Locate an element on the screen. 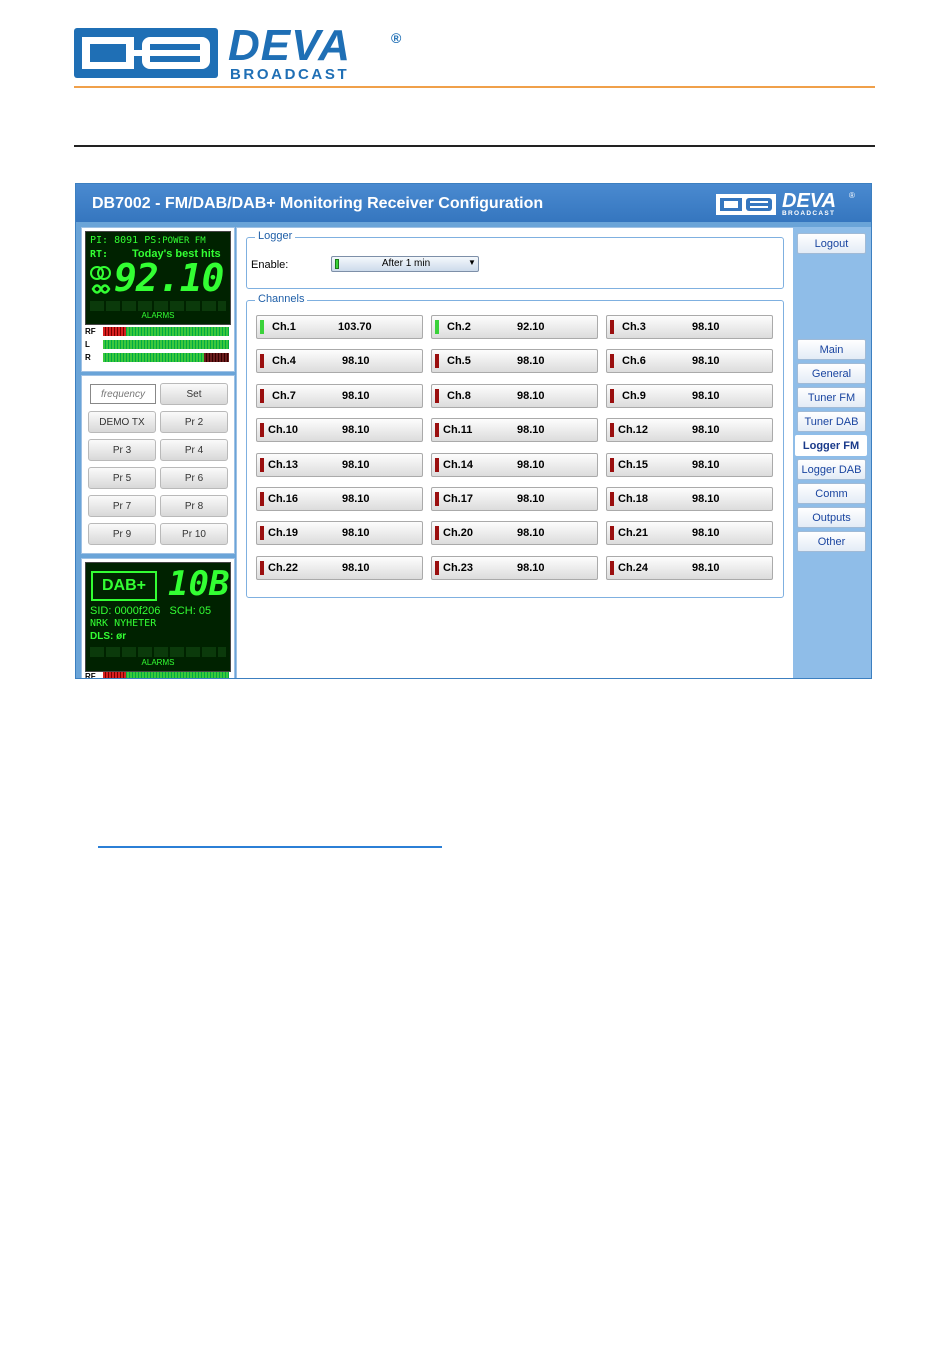  channel-button: Ch.17 98.10 is located at coordinates (514, 499).